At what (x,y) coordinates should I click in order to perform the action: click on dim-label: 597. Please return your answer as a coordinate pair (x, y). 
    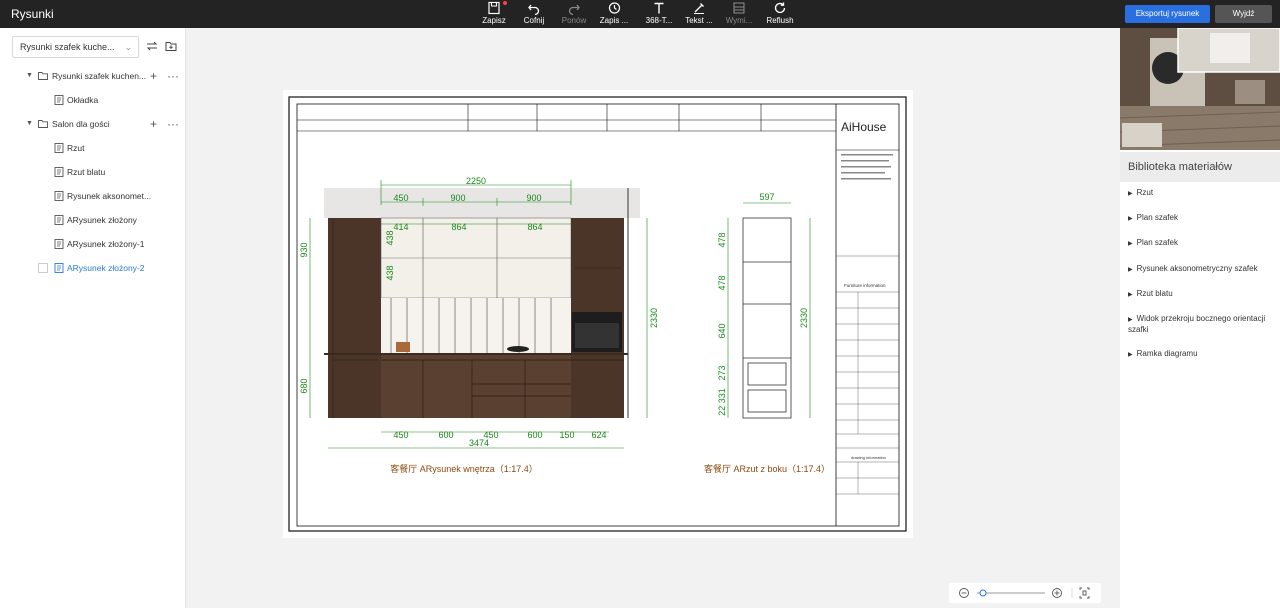
    Looking at the image, I should click on (766, 197).